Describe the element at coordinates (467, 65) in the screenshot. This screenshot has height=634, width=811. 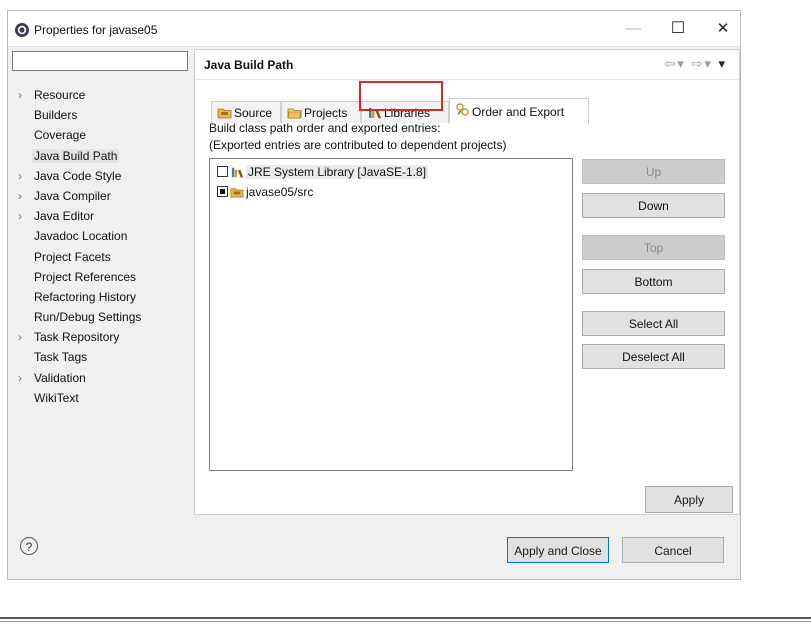
I see `page-header: Java Build Path ⇦▾ ⇨▾ ▾` at that location.